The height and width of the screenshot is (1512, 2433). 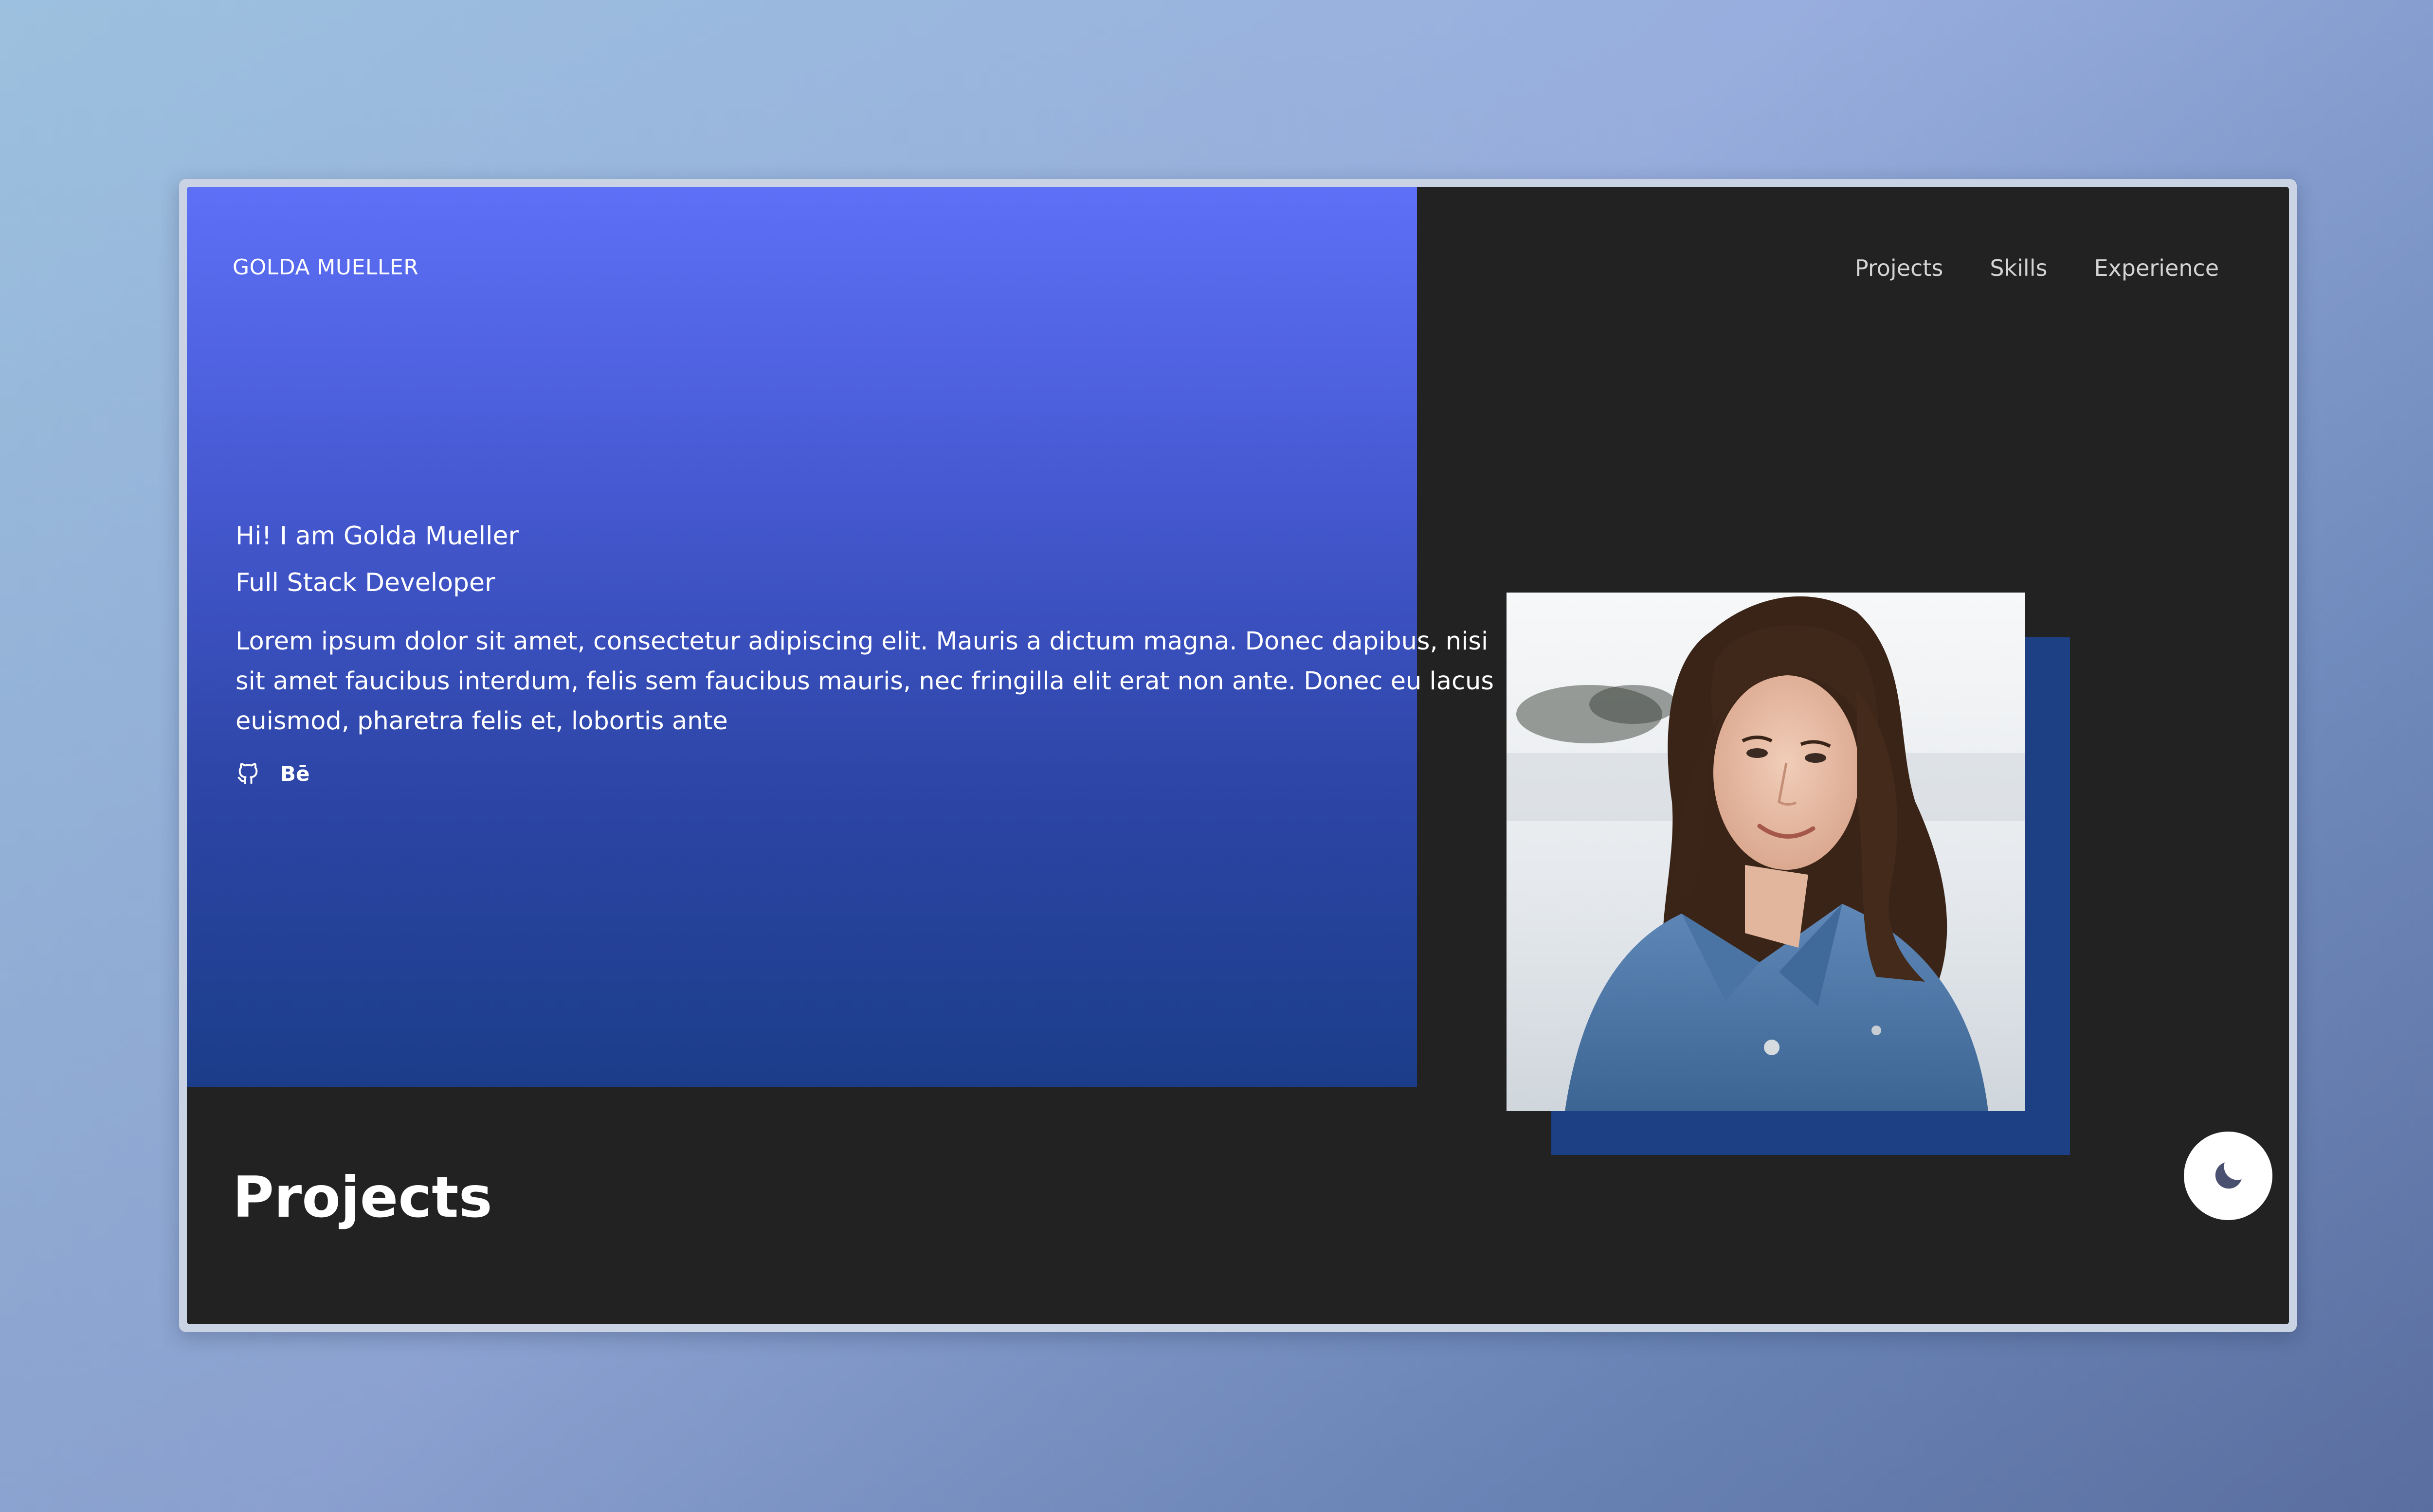 I want to click on social-links: Bē, so click(x=873, y=773).